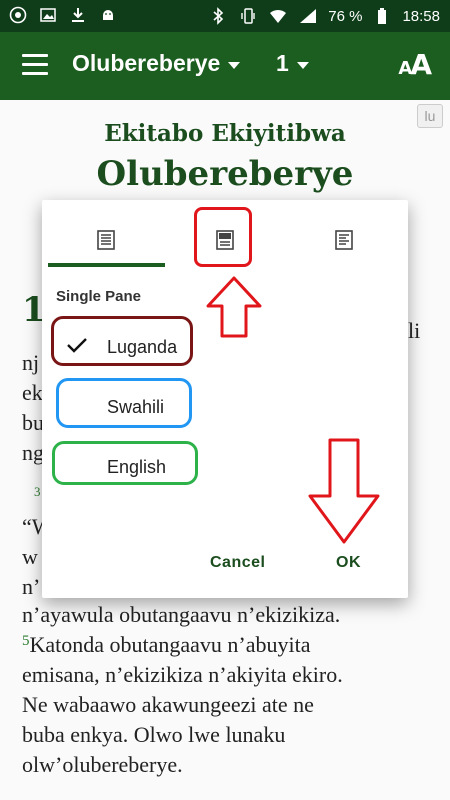 The image size is (450, 800). I want to click on text-line: n’ayawula obutangaavu n’ekizikiza., so click(181, 614).